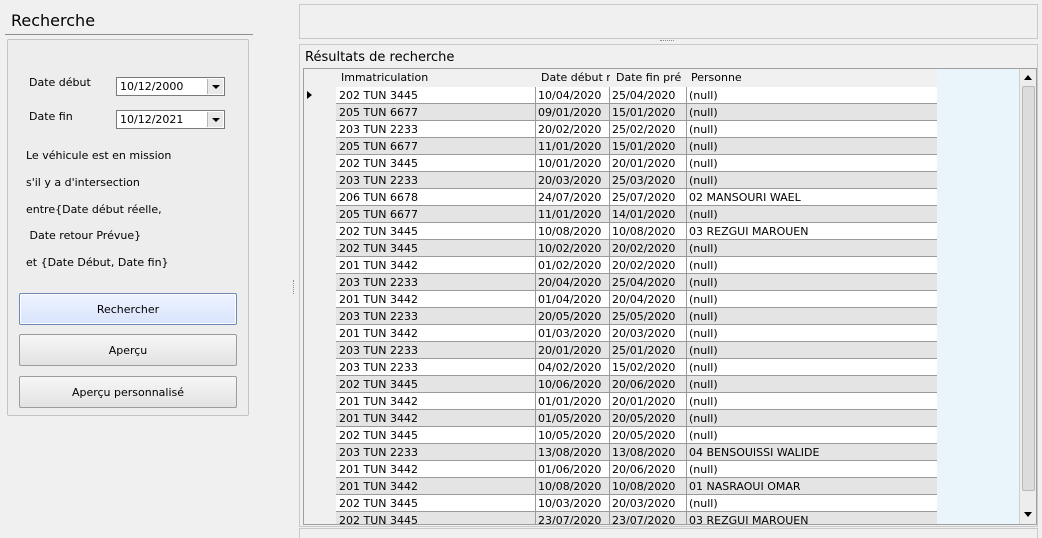  What do you see at coordinates (128, 309) in the screenshot?
I see `rechercher-button: Rechercher` at bounding box center [128, 309].